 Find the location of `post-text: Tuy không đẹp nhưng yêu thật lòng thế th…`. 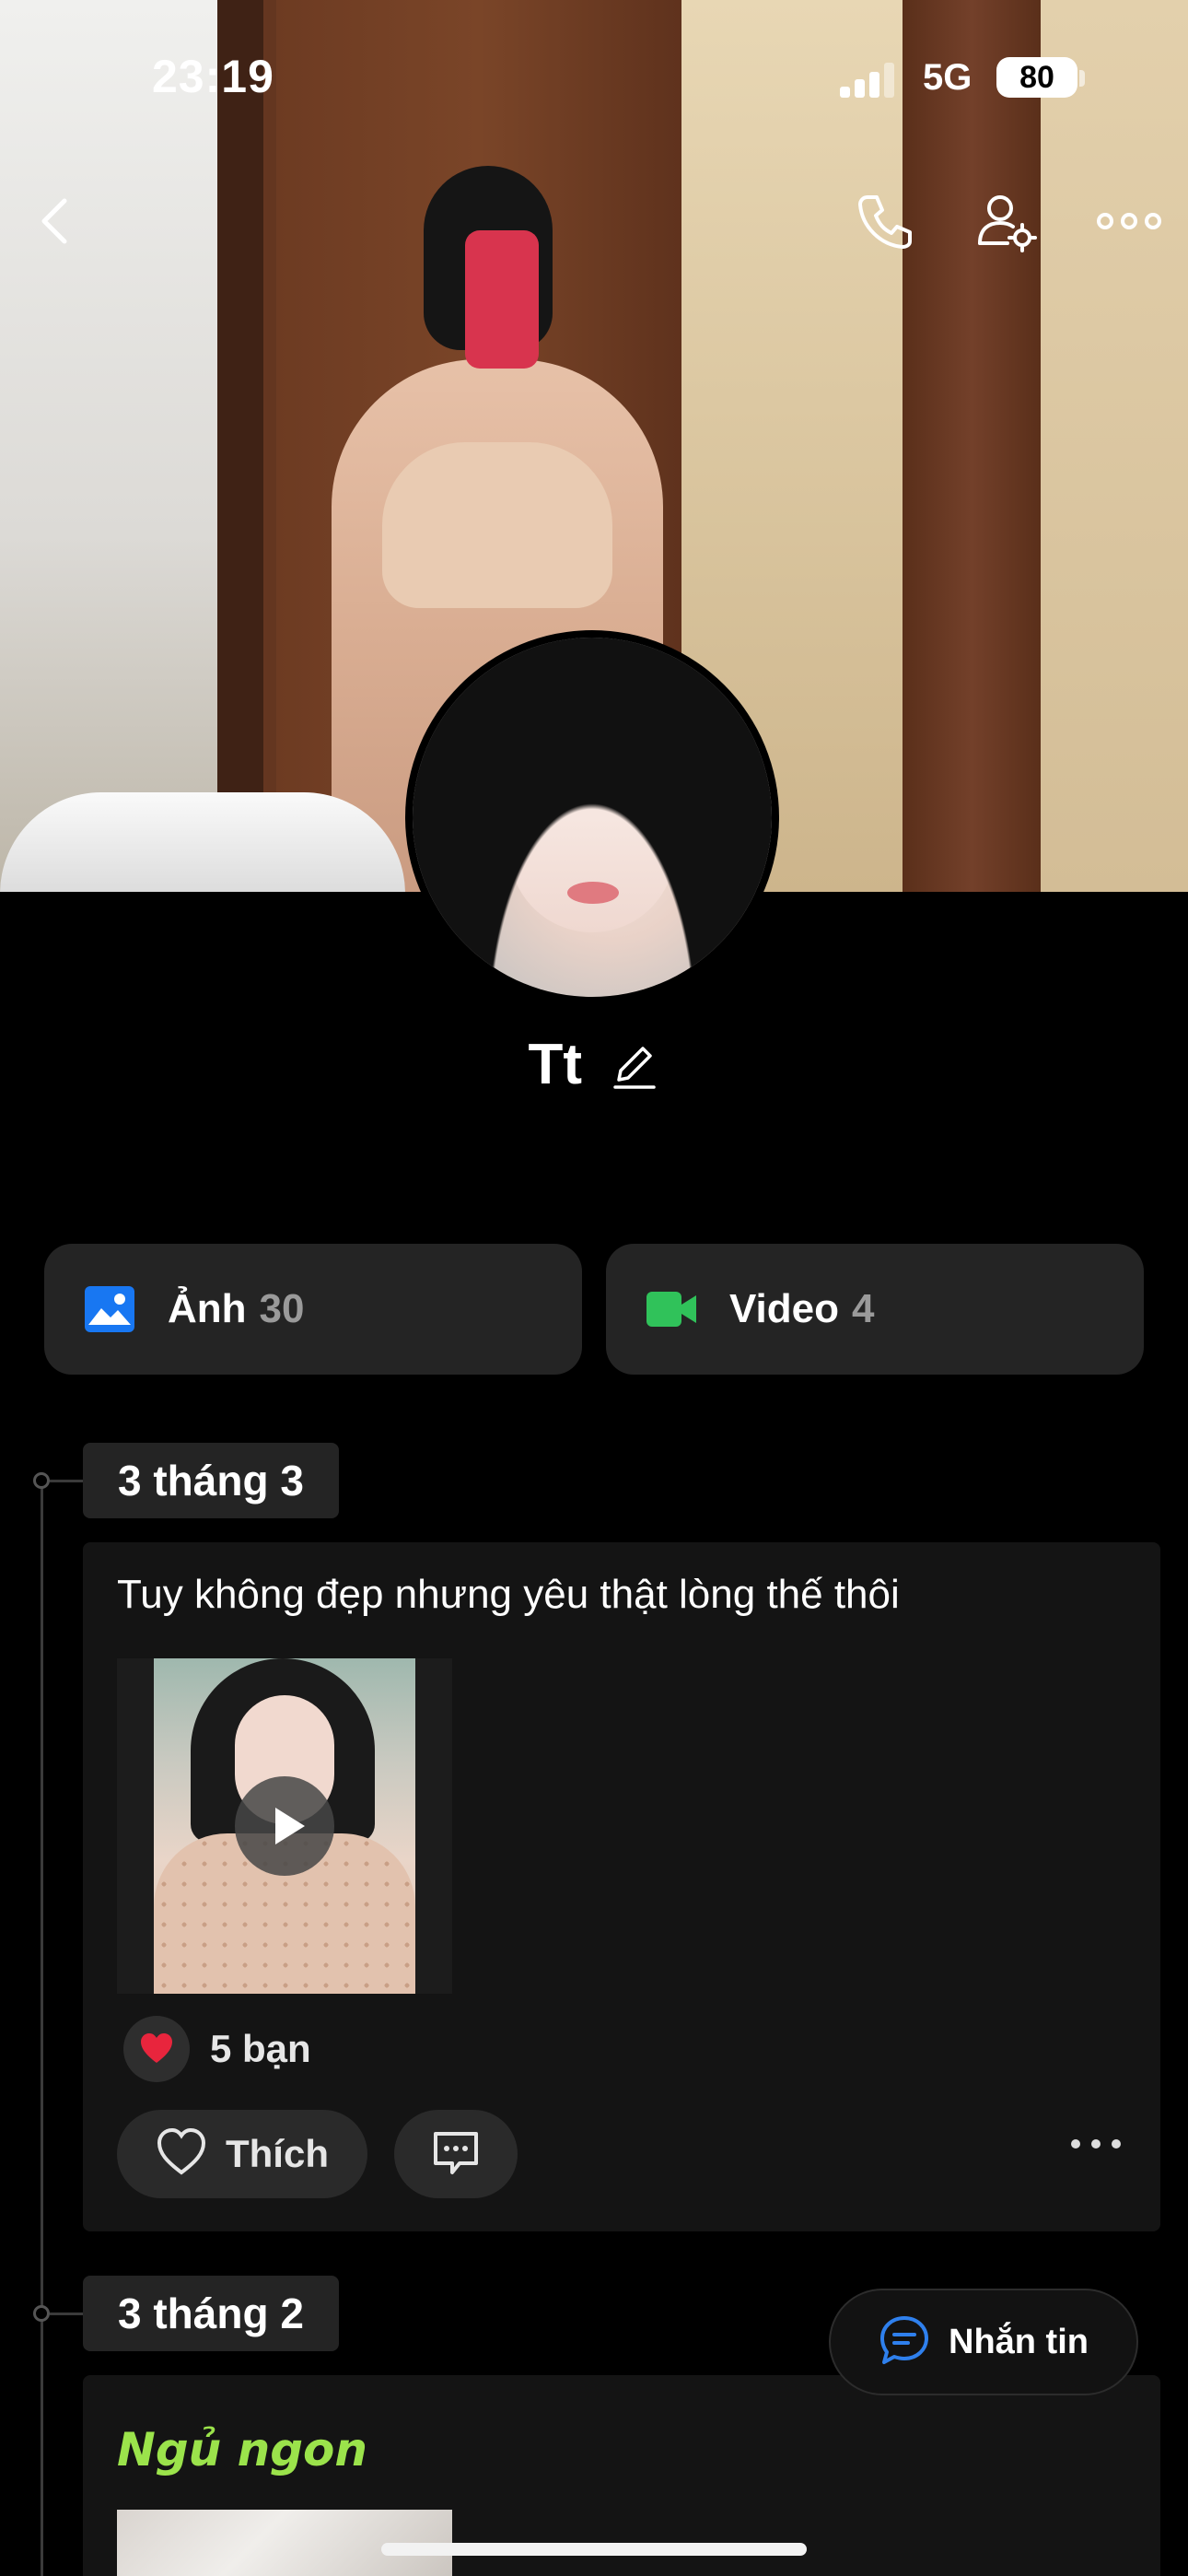

post-text: Tuy không đẹp nhưng yêu thật lòng thế th… is located at coordinates (508, 1594).